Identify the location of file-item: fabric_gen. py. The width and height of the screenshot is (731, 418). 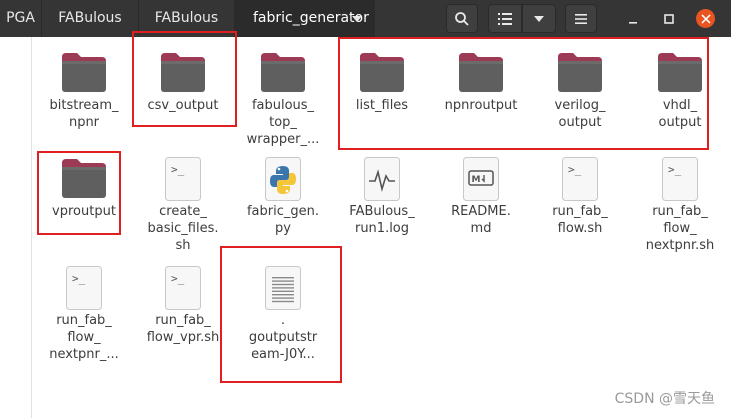
(283, 207).